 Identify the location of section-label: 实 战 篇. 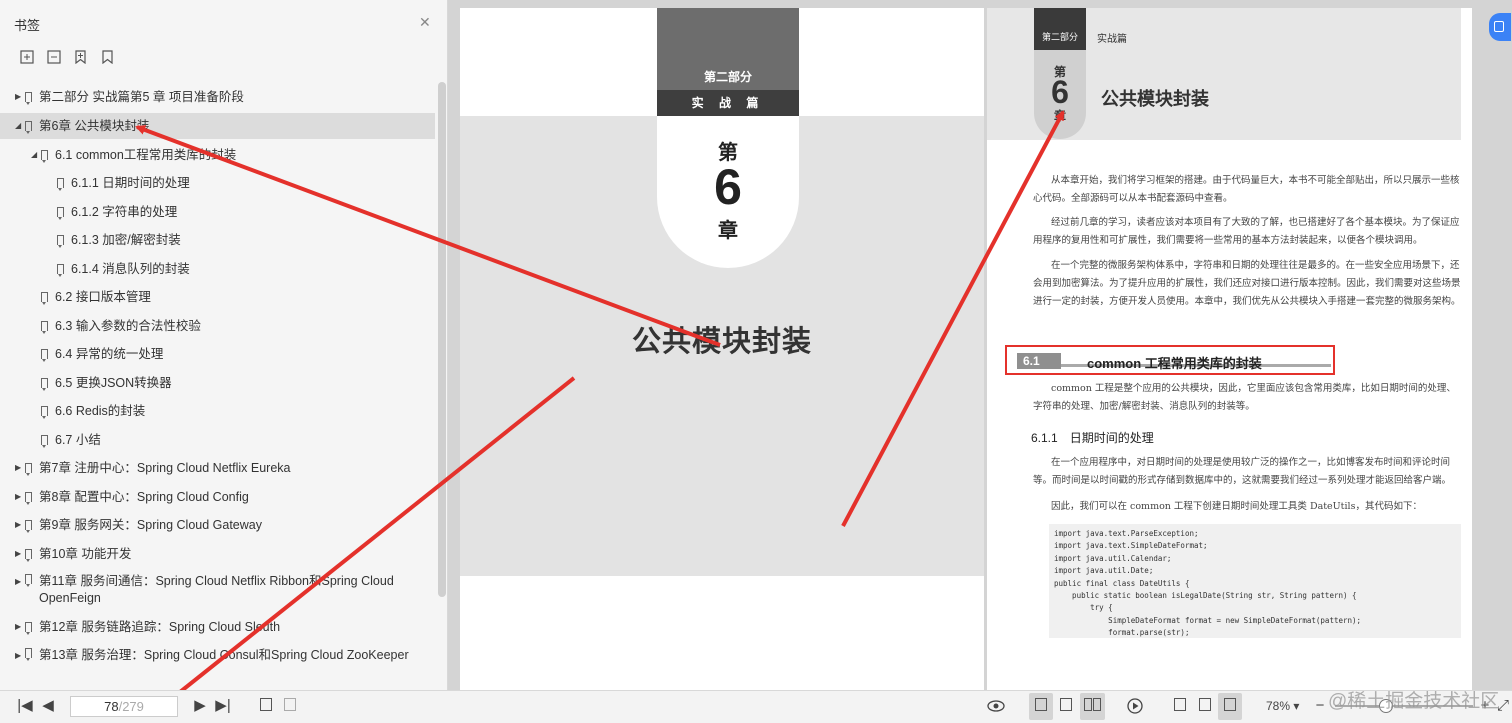
(728, 103).